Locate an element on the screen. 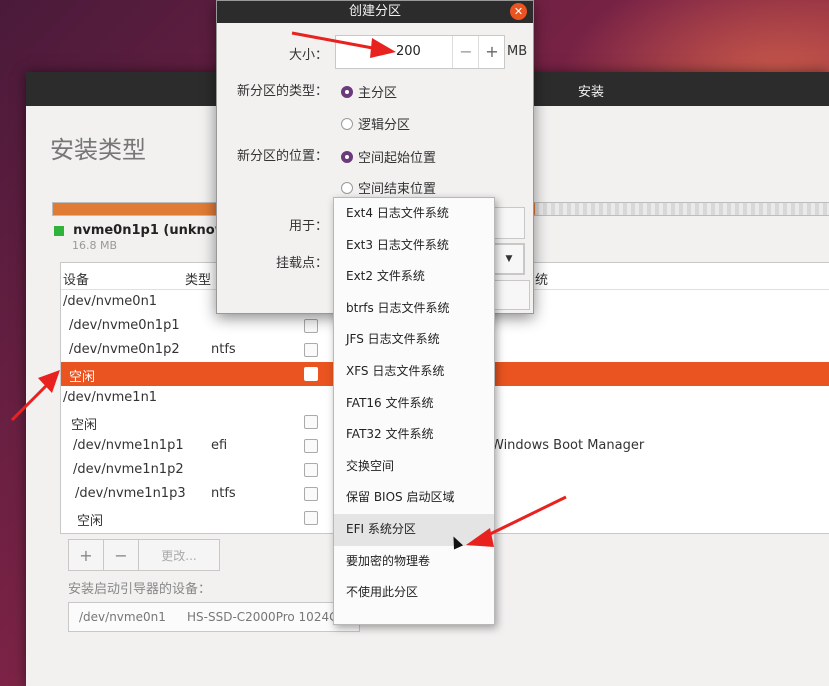 Image resolution: width=829 pixels, height=686 pixels. annotation-arrow-size-icon is located at coordinates (343, 44).